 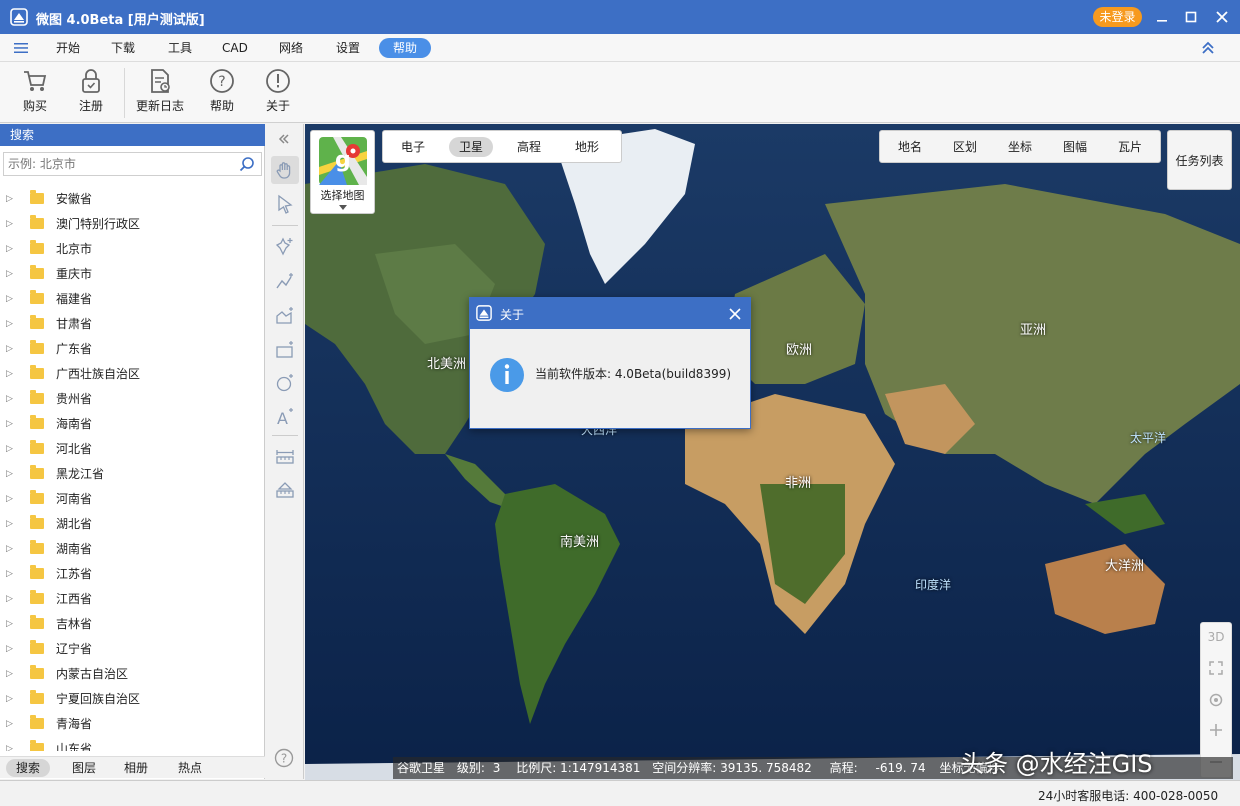 What do you see at coordinates (910, 147) in the screenshot?
I see `overlay-place-names: 地名` at bounding box center [910, 147].